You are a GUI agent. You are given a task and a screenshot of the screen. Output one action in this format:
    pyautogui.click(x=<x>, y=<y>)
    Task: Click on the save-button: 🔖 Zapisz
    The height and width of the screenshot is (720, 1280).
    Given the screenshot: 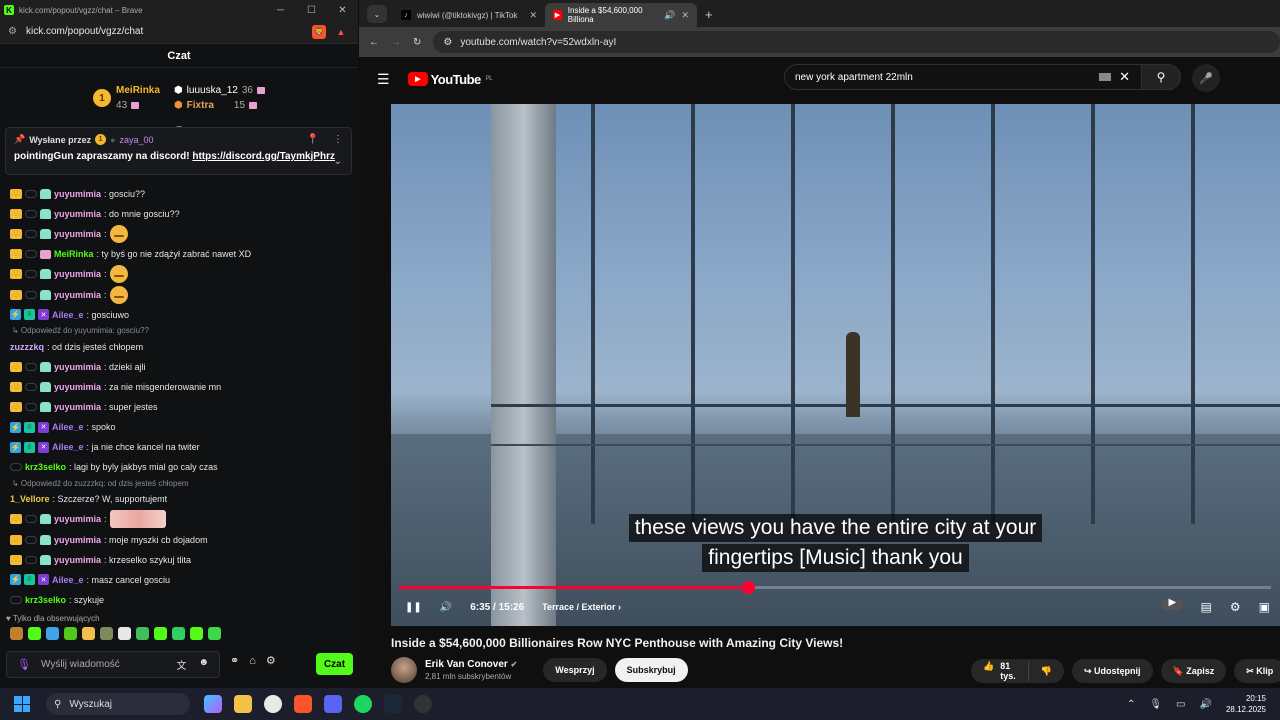 What is the action you would take?
    pyautogui.click(x=1193, y=671)
    